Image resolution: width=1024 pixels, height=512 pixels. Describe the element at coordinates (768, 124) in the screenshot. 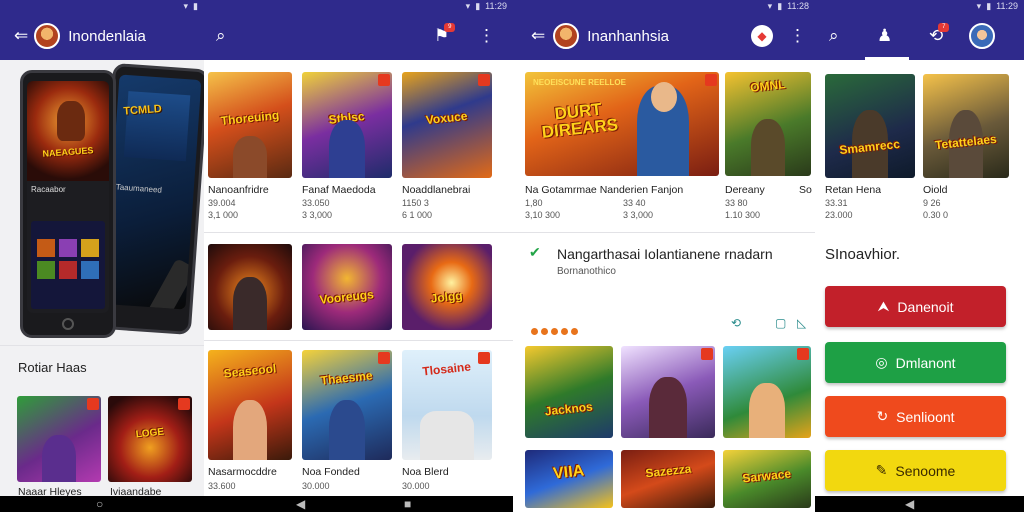

I see `game-tile: OMNL` at that location.